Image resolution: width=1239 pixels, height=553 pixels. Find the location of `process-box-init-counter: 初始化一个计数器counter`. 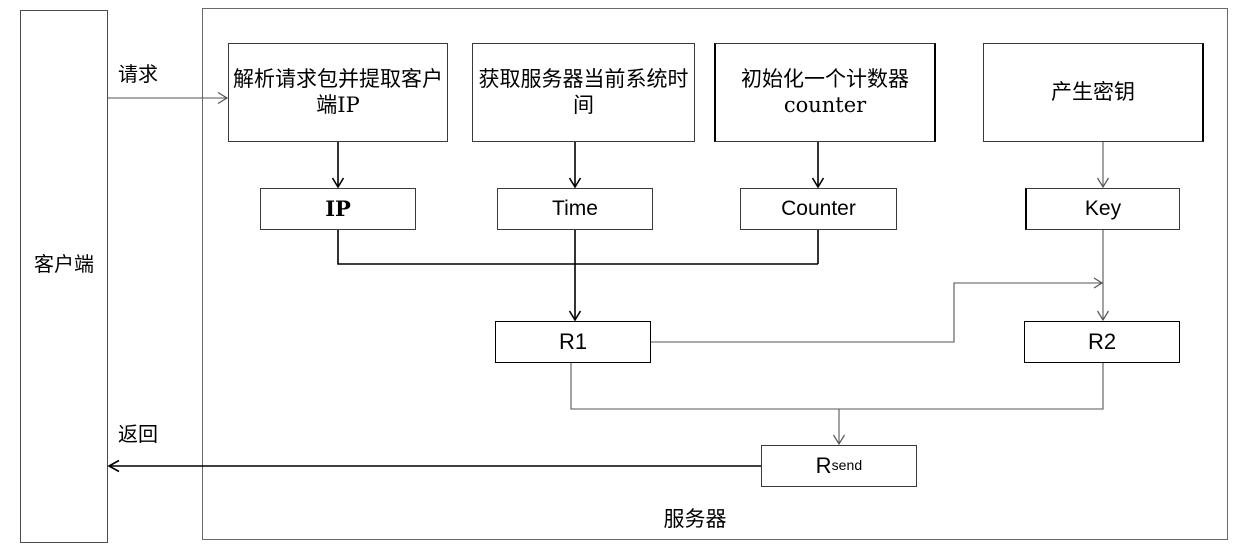

process-box-init-counter: 初始化一个计数器counter is located at coordinates (825, 92).